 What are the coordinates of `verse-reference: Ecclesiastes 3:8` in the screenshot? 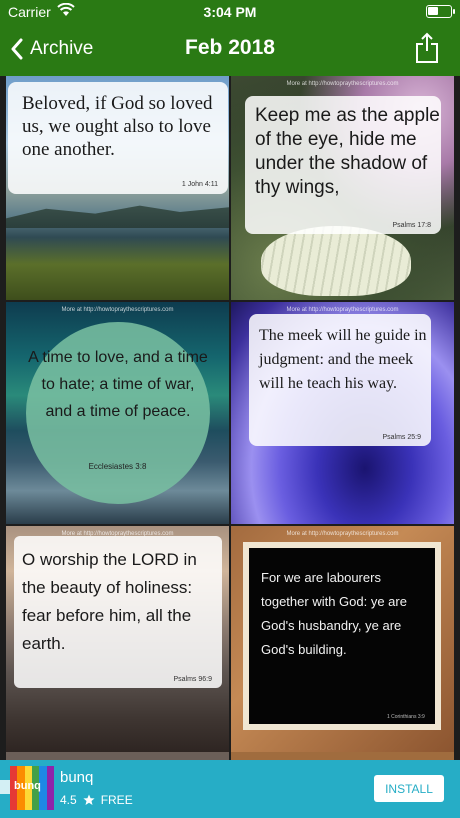 It's located at (117, 466).